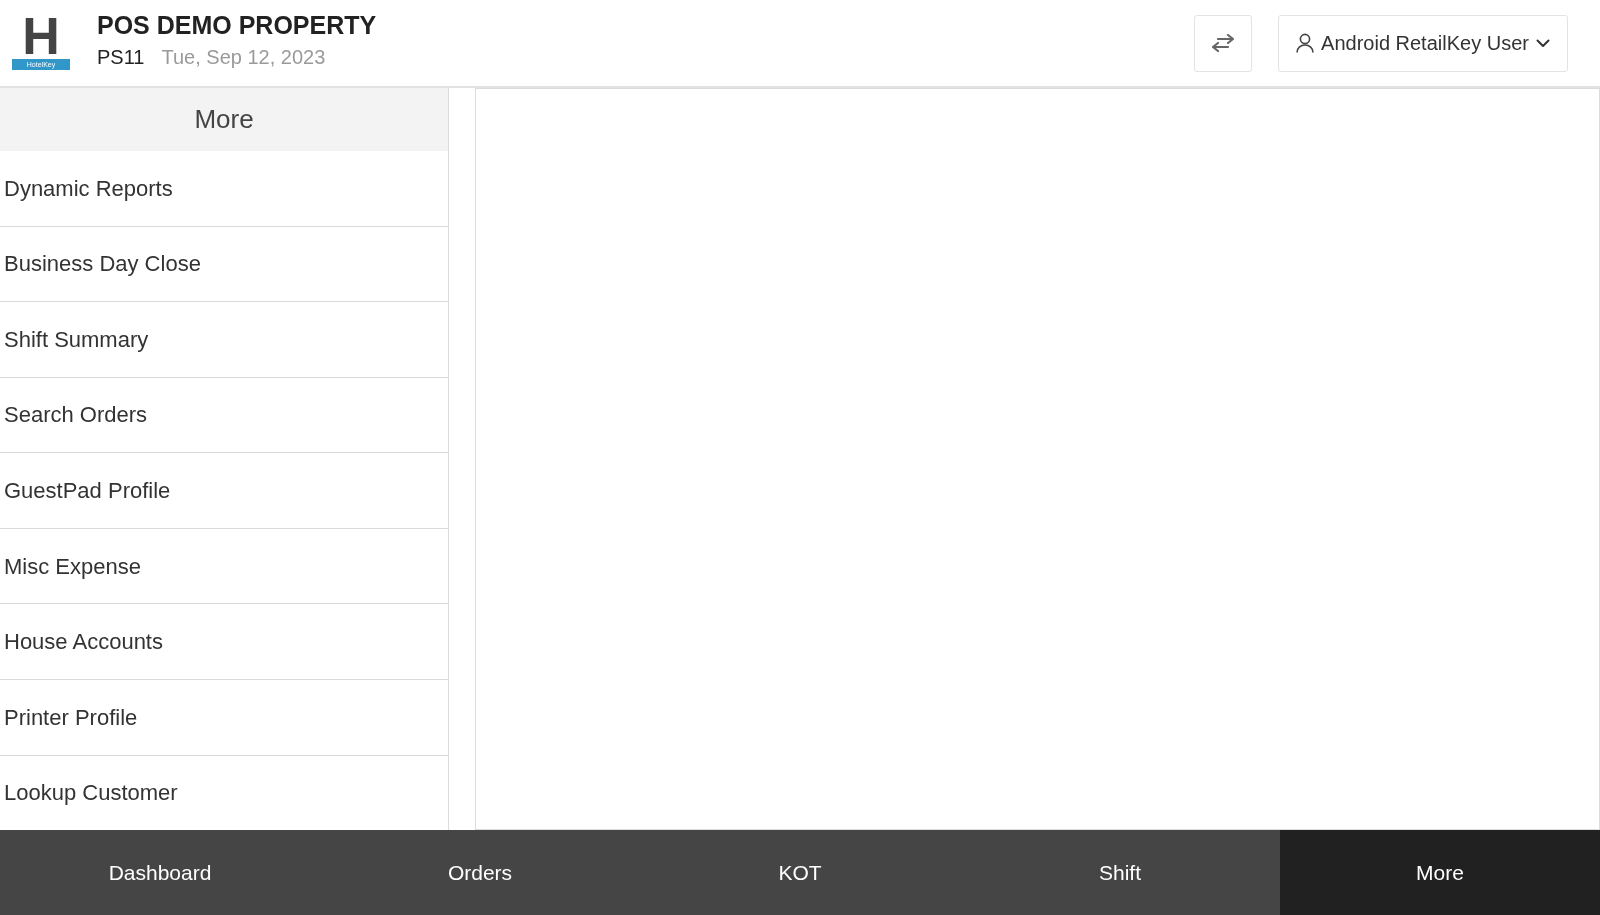 This screenshot has width=1600, height=915. What do you see at coordinates (1440, 872) in the screenshot?
I see `nav-tab: More` at bounding box center [1440, 872].